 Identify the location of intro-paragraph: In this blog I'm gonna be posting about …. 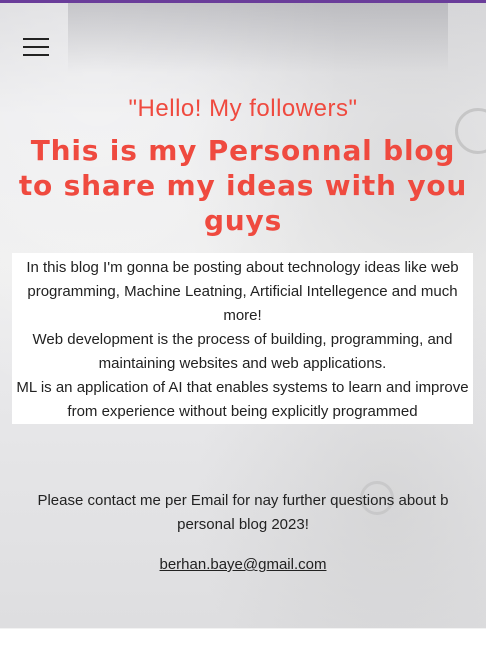
(242, 291).